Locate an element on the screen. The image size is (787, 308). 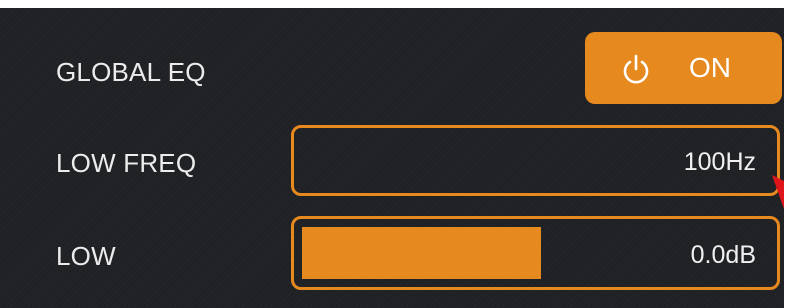
low-gain-level-fill is located at coordinates (421, 253).